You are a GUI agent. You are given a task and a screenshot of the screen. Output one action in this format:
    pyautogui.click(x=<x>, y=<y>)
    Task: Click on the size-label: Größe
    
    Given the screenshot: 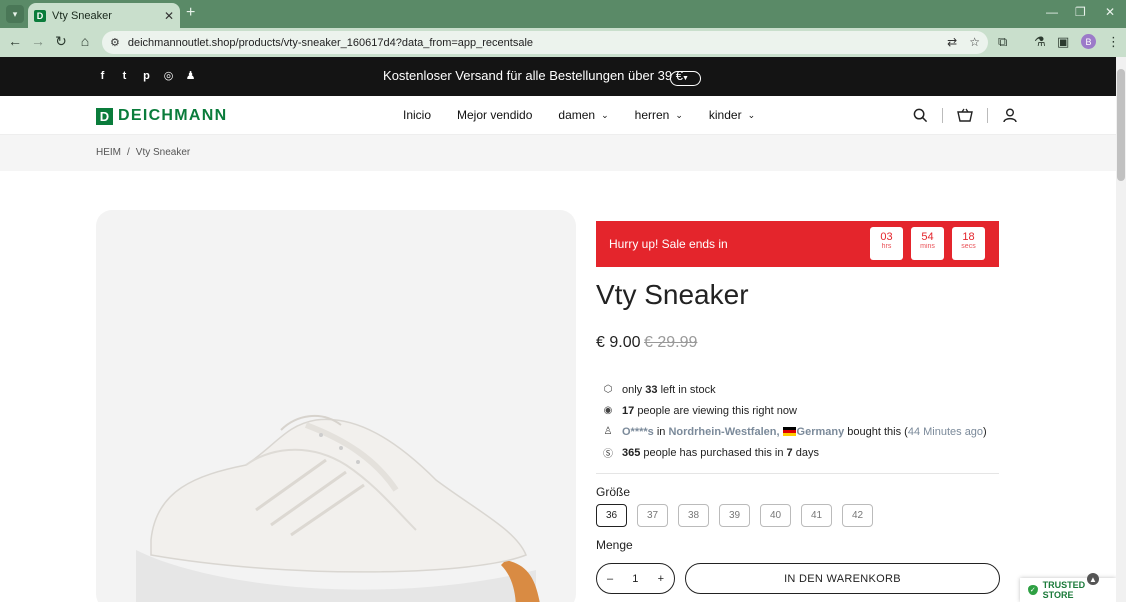 What is the action you would take?
    pyautogui.click(x=613, y=492)
    